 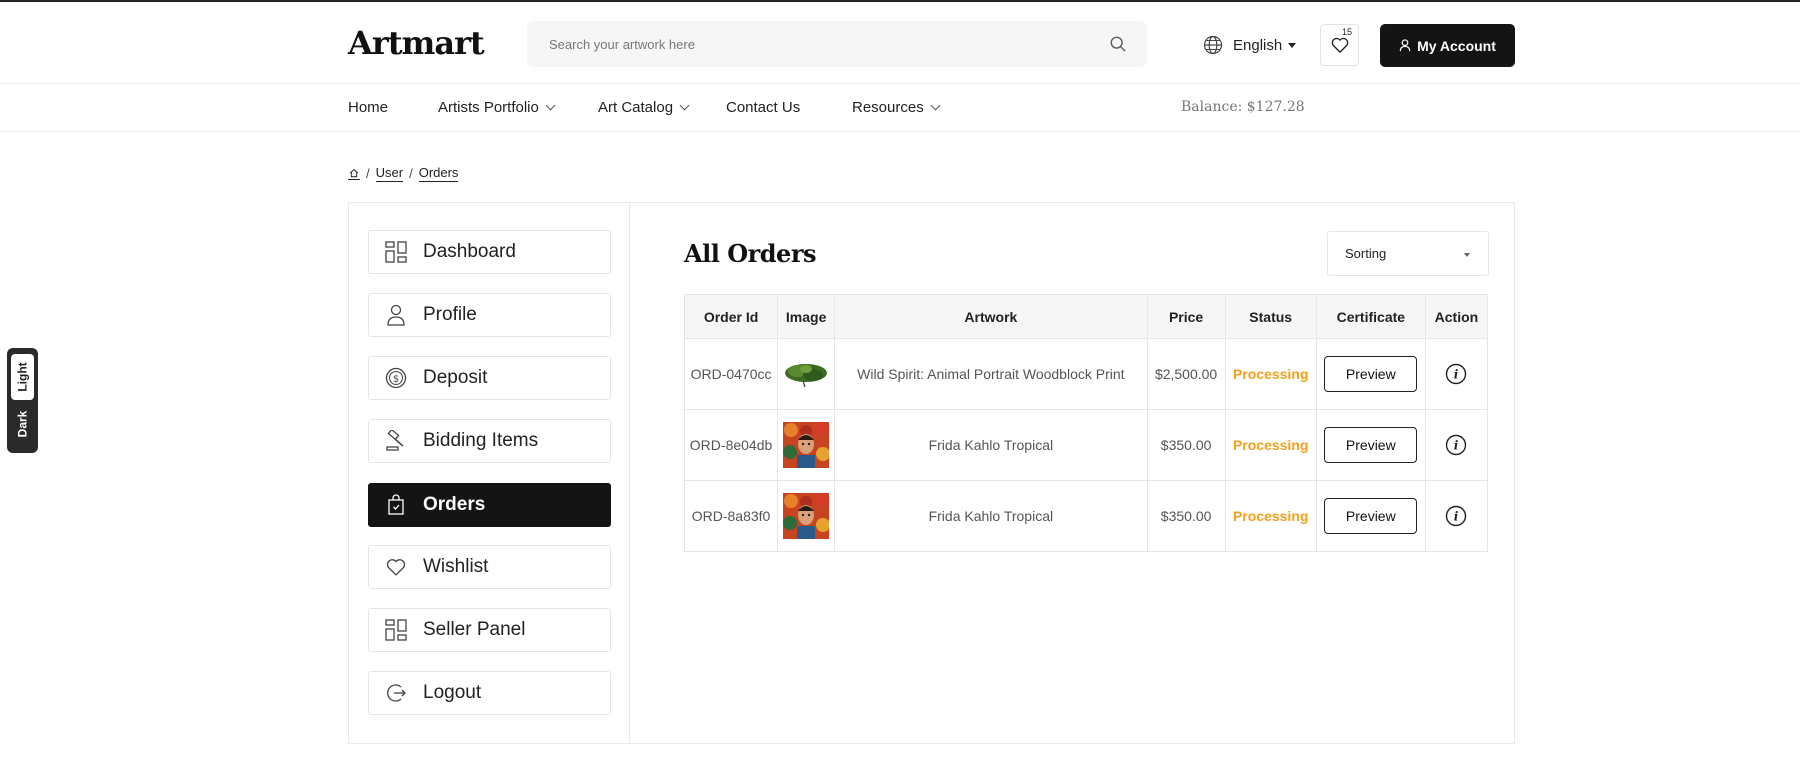 What do you see at coordinates (489, 693) in the screenshot?
I see `sidebar-item-logout: Logout` at bounding box center [489, 693].